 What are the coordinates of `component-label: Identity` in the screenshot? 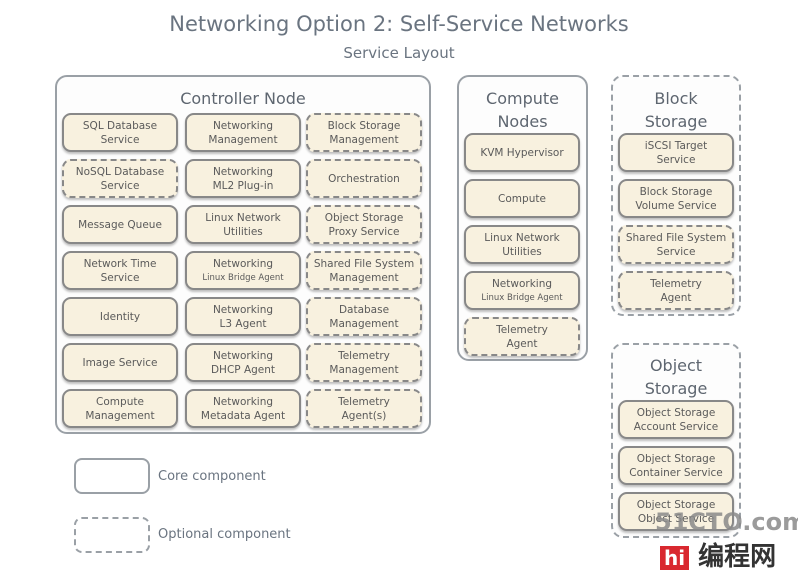 It's located at (120, 316).